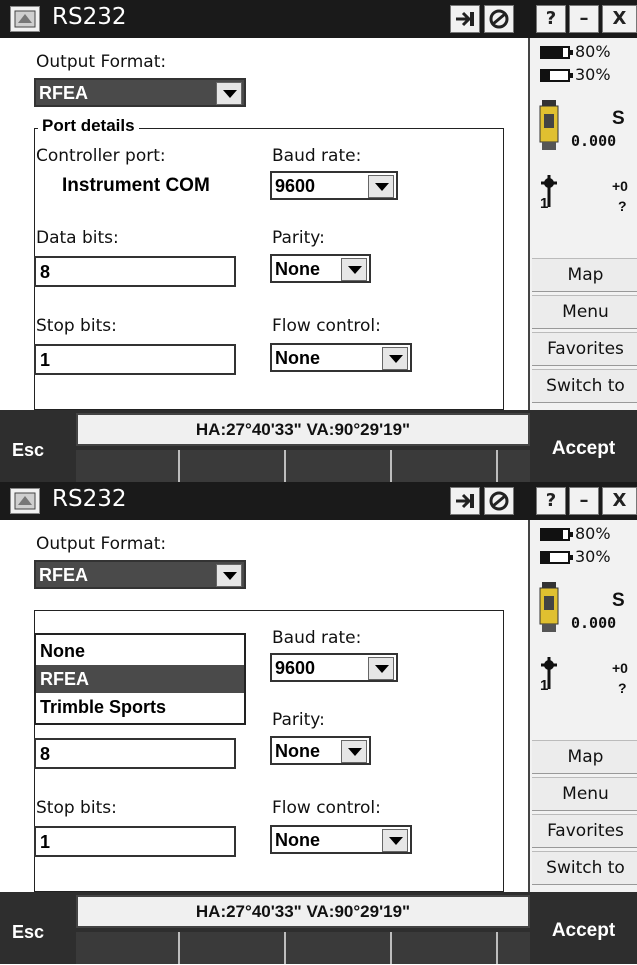 The height and width of the screenshot is (965, 637). I want to click on battery-1-percent: 80%, so click(593, 51).